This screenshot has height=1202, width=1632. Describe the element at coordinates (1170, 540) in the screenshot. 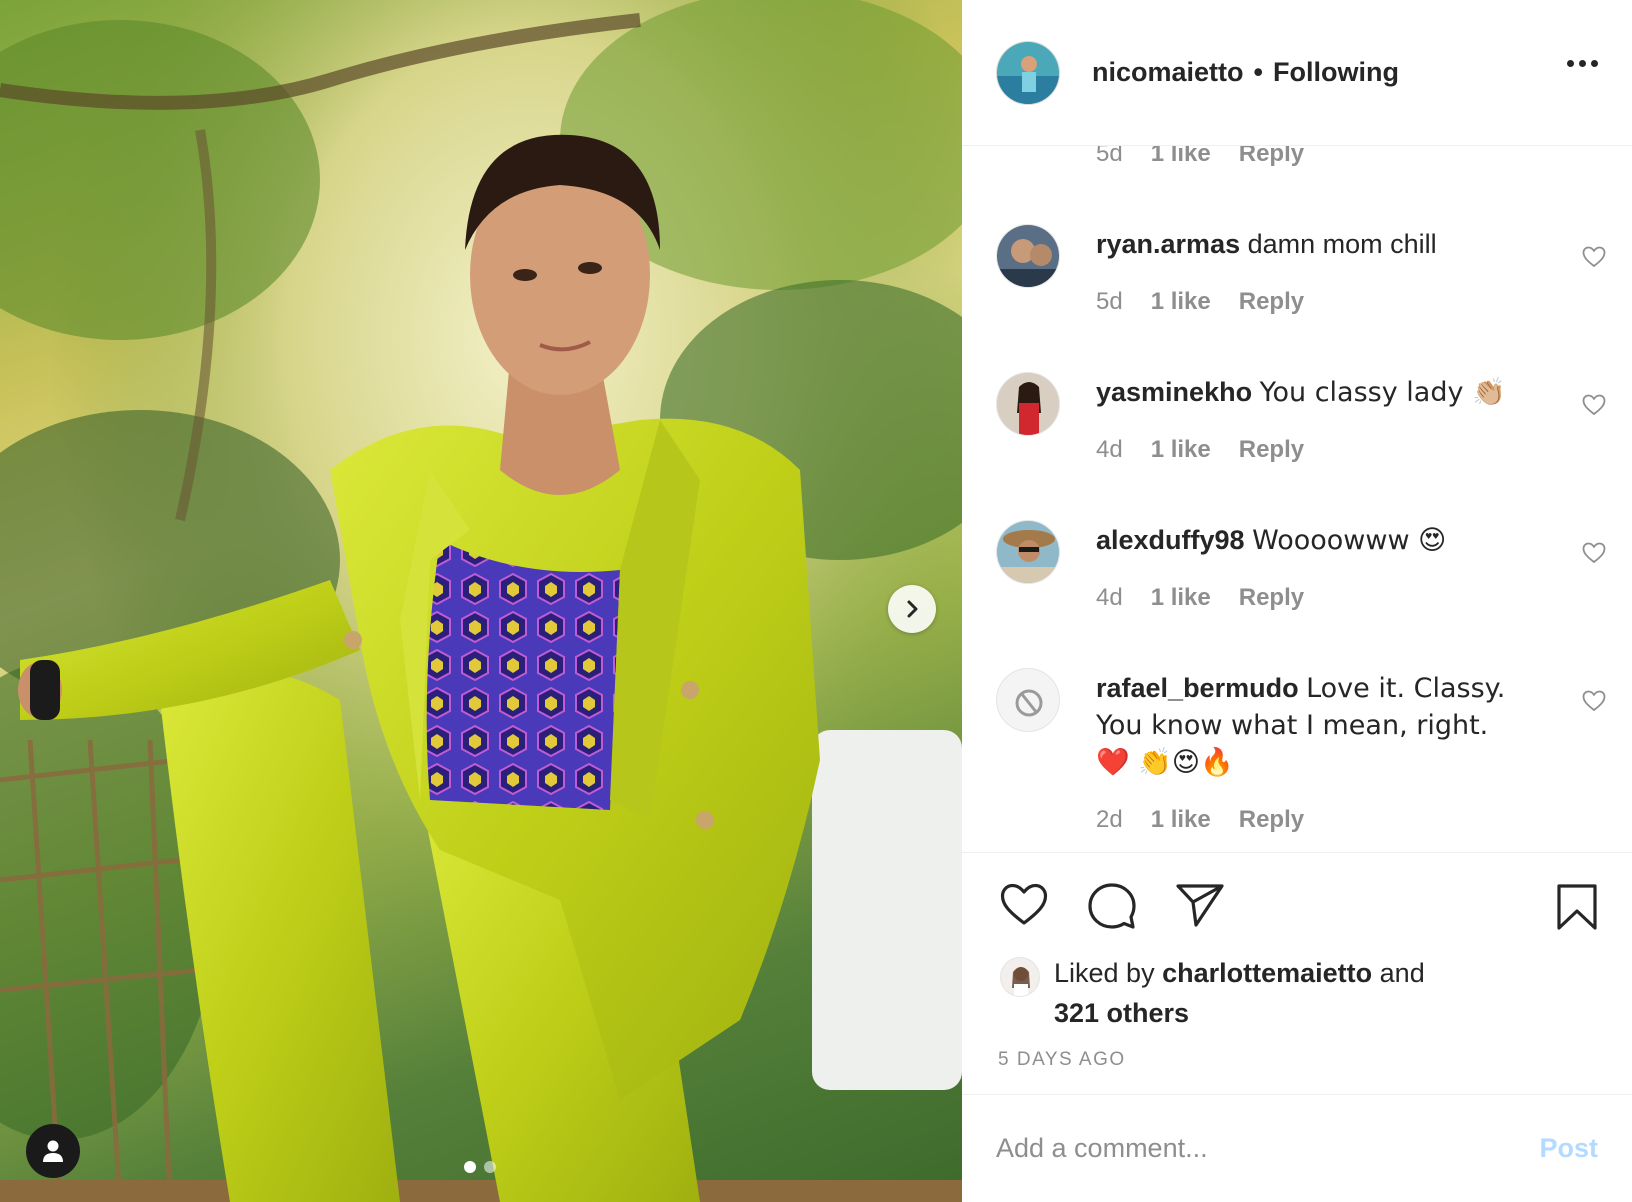

I see `commenter-username: alexduffy98` at that location.